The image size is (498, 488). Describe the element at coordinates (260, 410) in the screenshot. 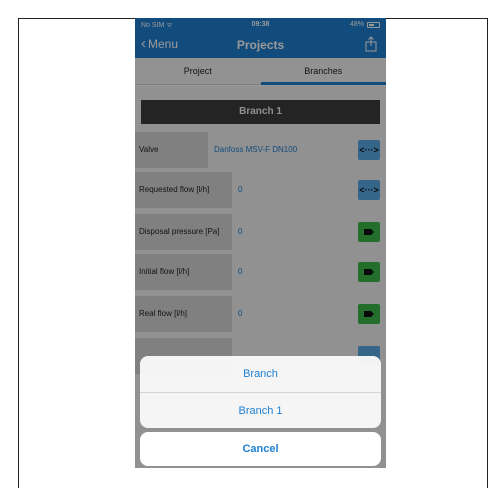

I see `action-branch-1: Branch 1` at that location.